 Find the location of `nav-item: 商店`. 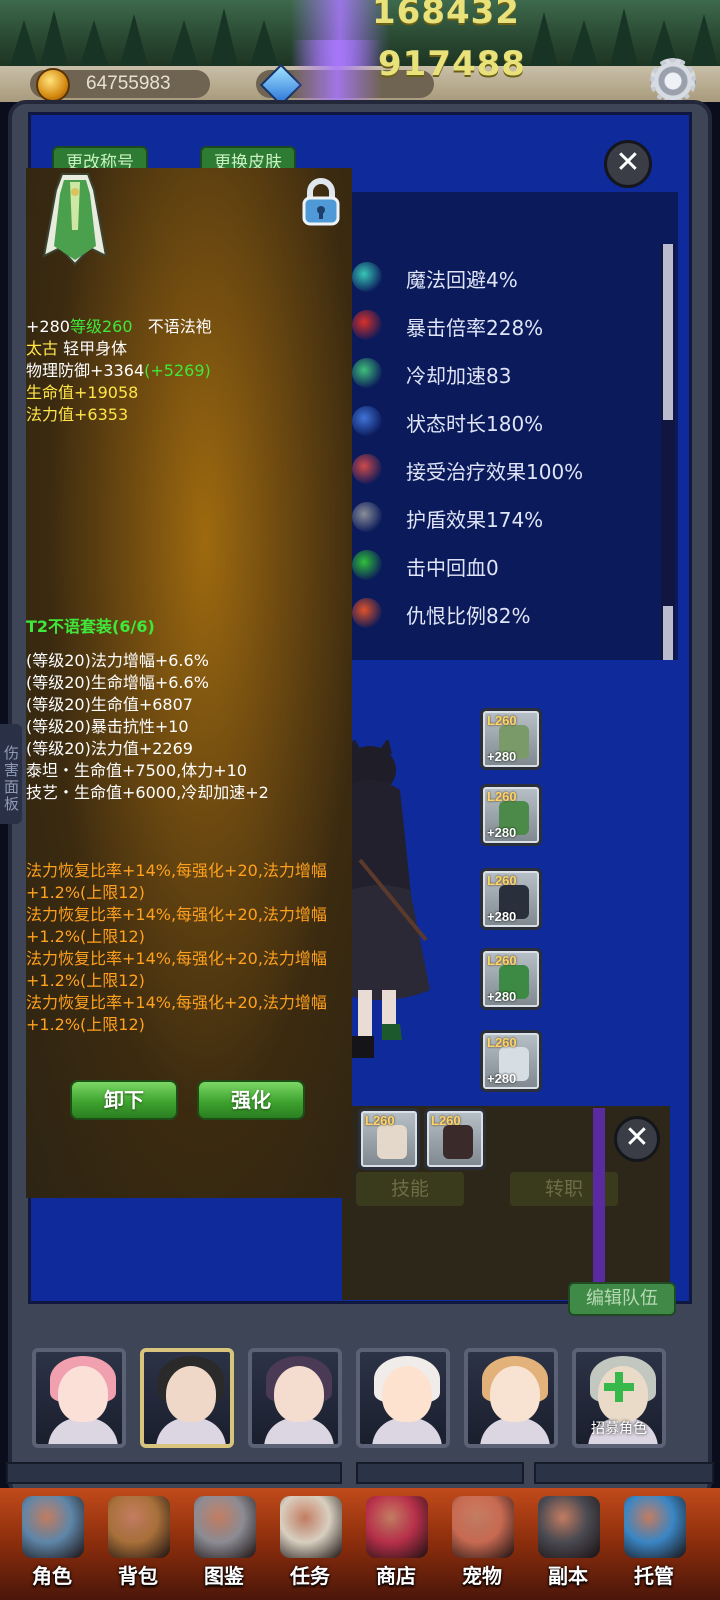

nav-item: 商店 is located at coordinates (396, 1546).